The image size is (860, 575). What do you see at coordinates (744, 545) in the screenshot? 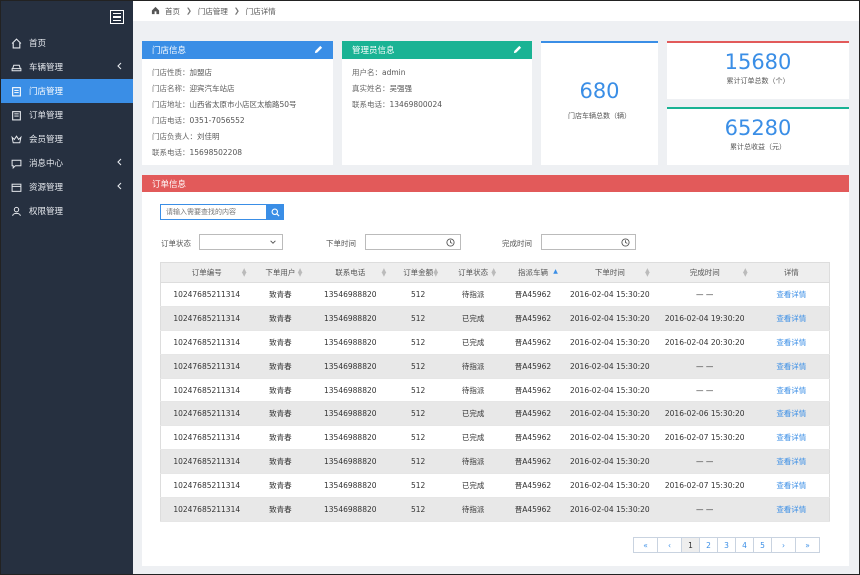
I see `page-button: 4` at bounding box center [744, 545].